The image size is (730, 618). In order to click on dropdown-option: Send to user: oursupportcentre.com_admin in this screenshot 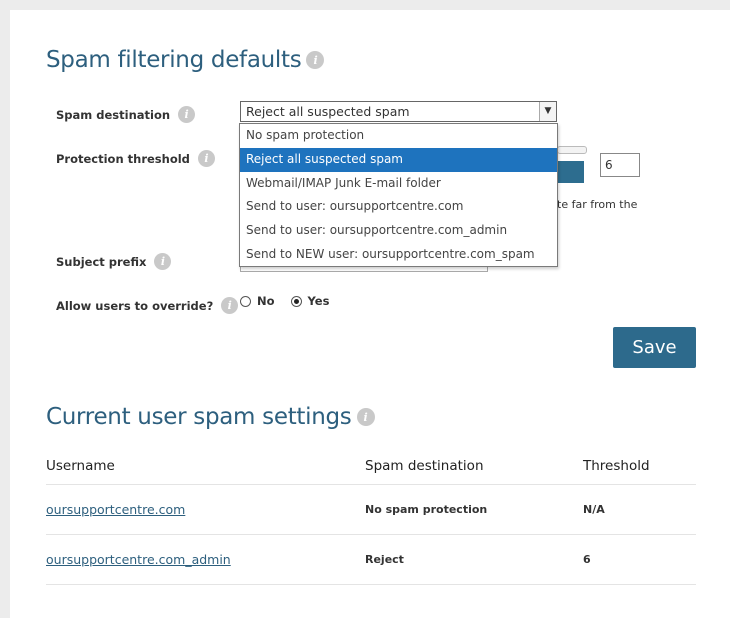, I will do `click(398, 231)`.